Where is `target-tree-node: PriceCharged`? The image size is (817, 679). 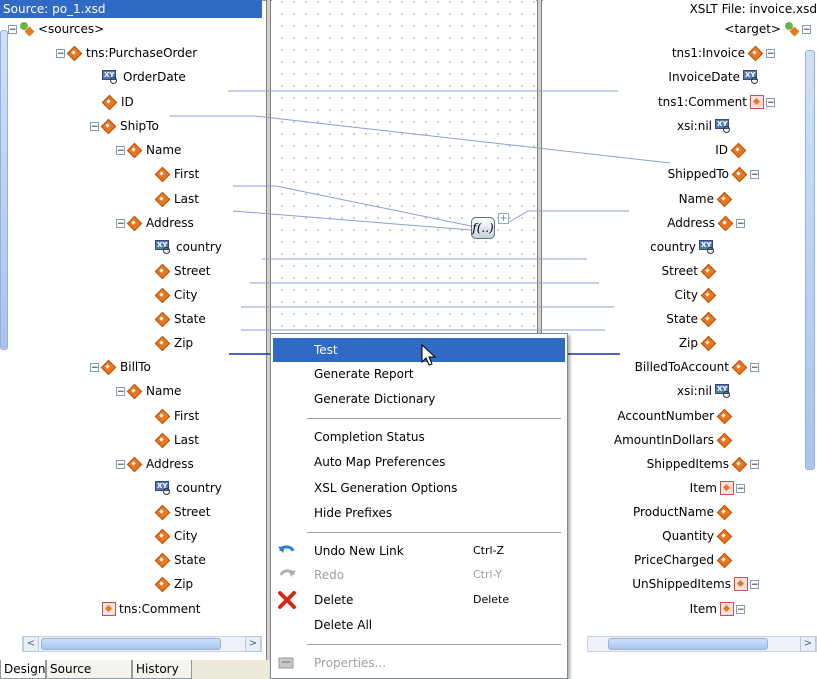
target-tree-node: PriceCharged is located at coordinates (683, 560).